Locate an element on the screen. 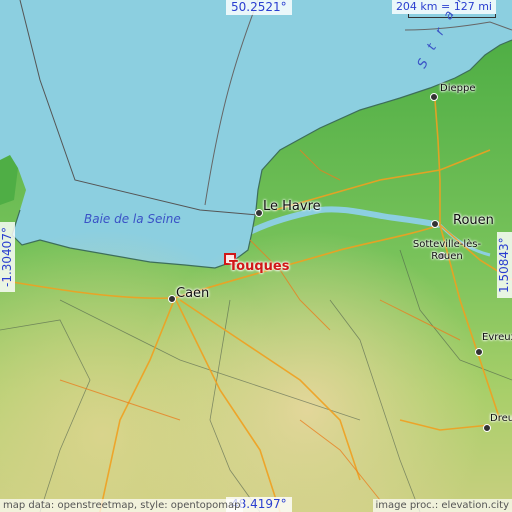 This screenshot has width=512, height=512. city-dot-dieppe is located at coordinates (434, 97).